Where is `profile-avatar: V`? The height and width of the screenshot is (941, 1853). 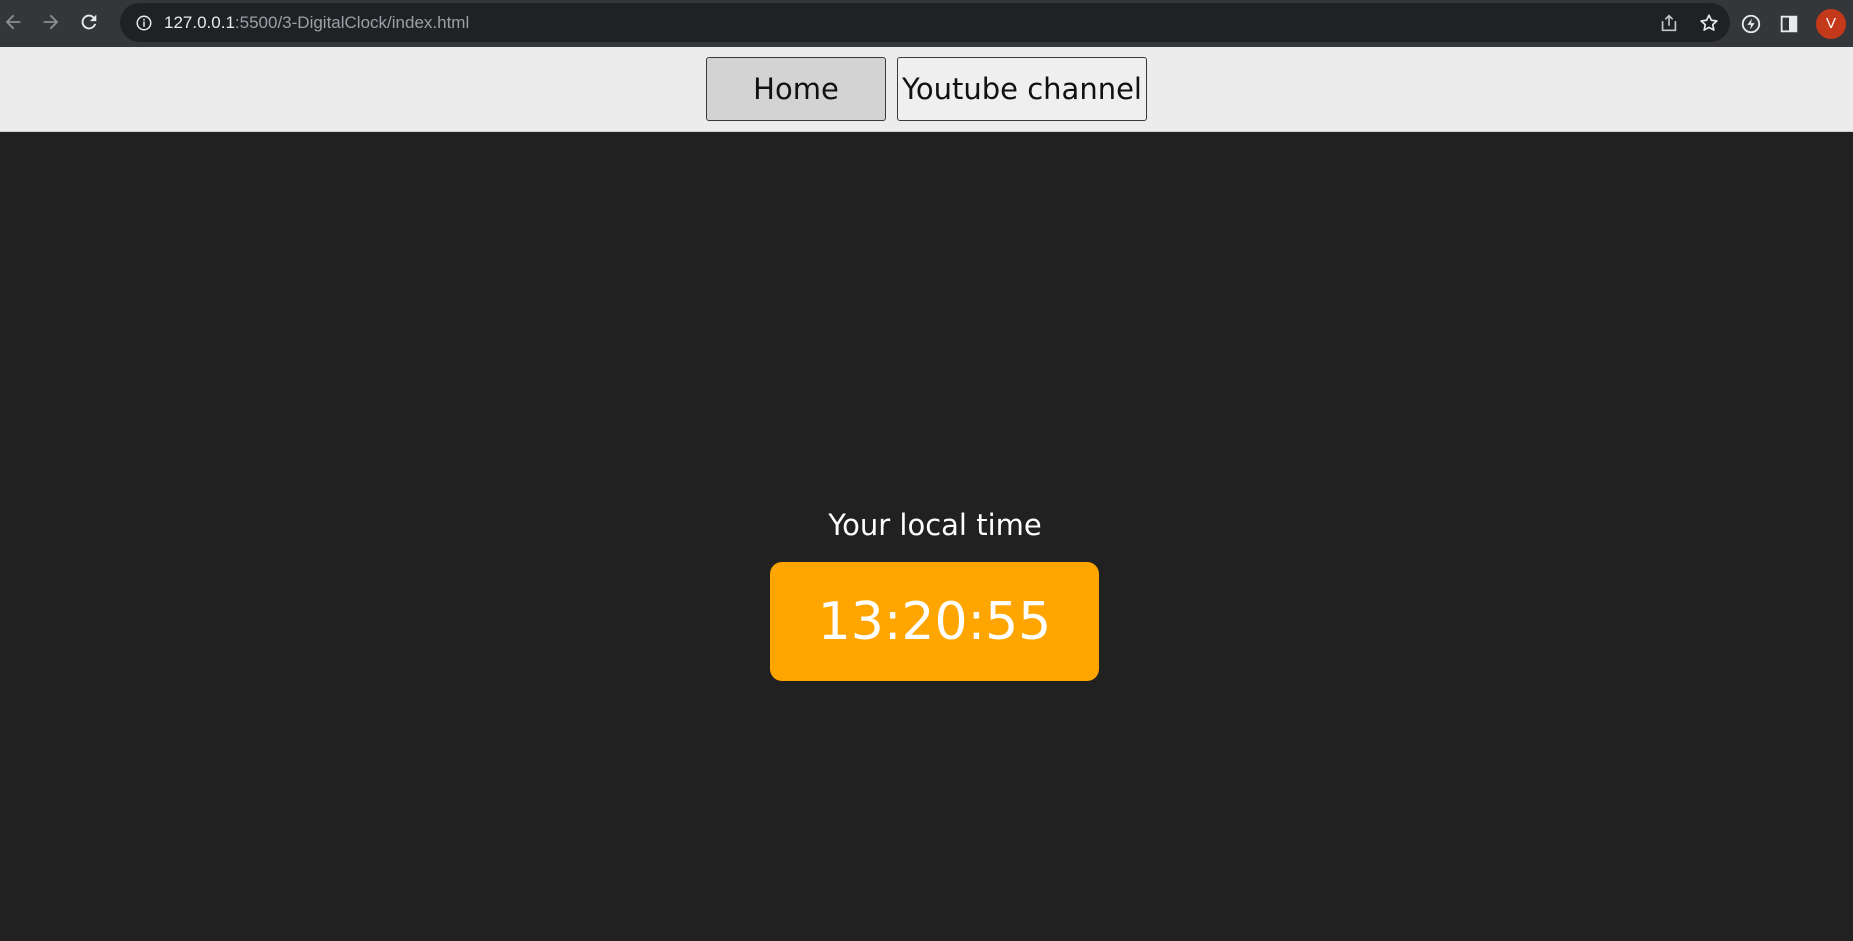 profile-avatar: V is located at coordinates (1831, 23).